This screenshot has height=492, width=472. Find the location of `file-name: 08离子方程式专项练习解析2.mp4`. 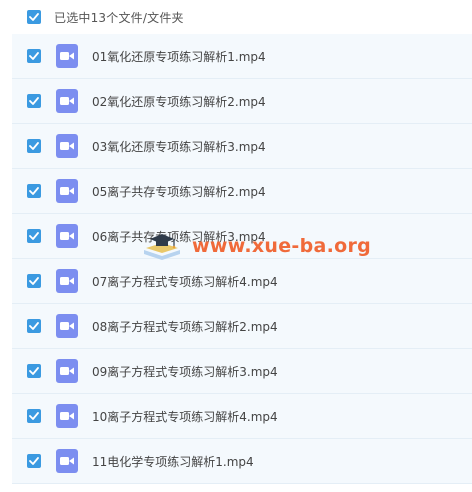

file-name: 08离子方程式专项练习解析2.mp4 is located at coordinates (185, 326).